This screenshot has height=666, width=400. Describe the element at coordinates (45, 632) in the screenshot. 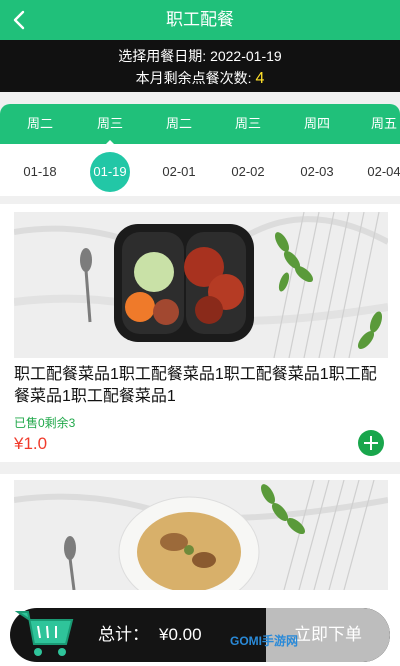

I see `cart-icon` at that location.